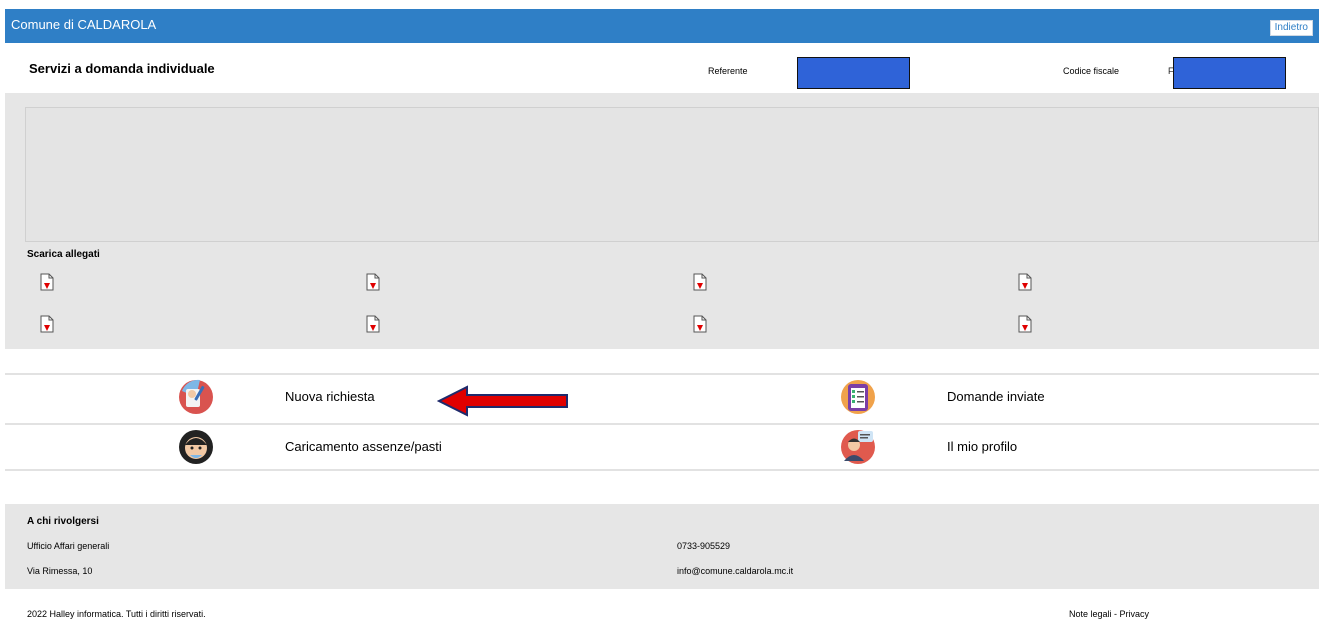 Image resolution: width=1319 pixels, height=630 pixels. Describe the element at coordinates (996, 396) in the screenshot. I see `sent-applications-label: Domande inviate` at that location.